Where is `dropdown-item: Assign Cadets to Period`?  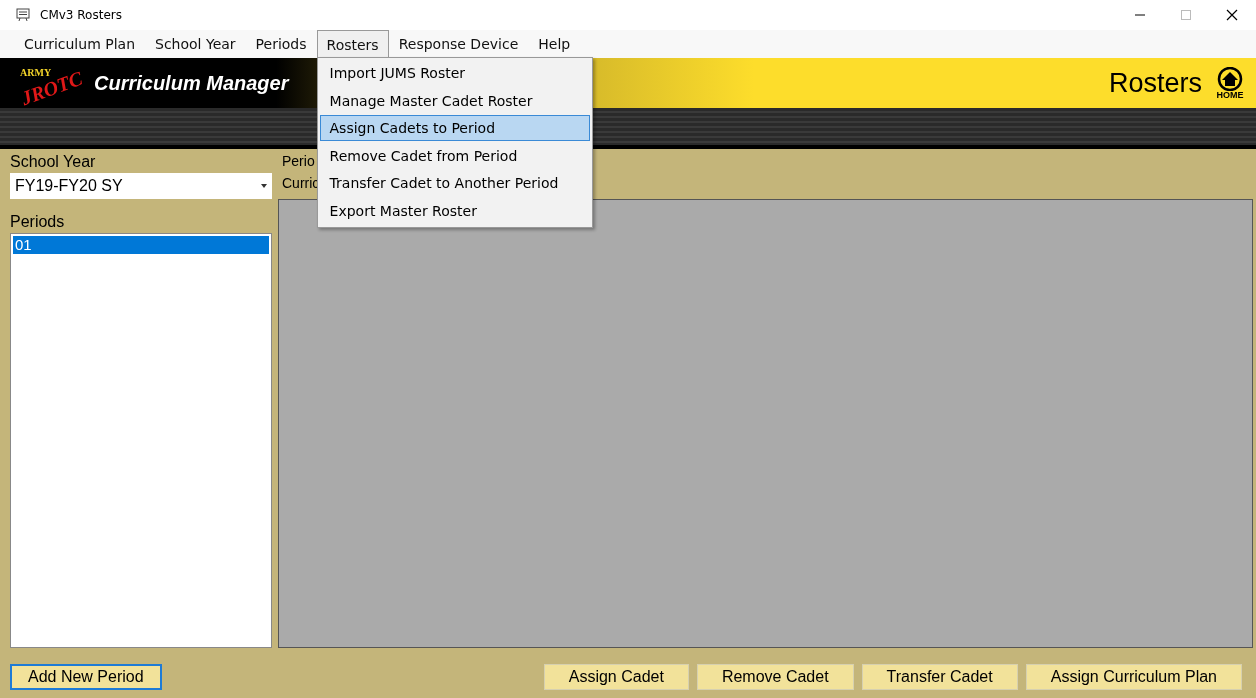
dropdown-item: Assign Cadets to Period is located at coordinates (454, 128).